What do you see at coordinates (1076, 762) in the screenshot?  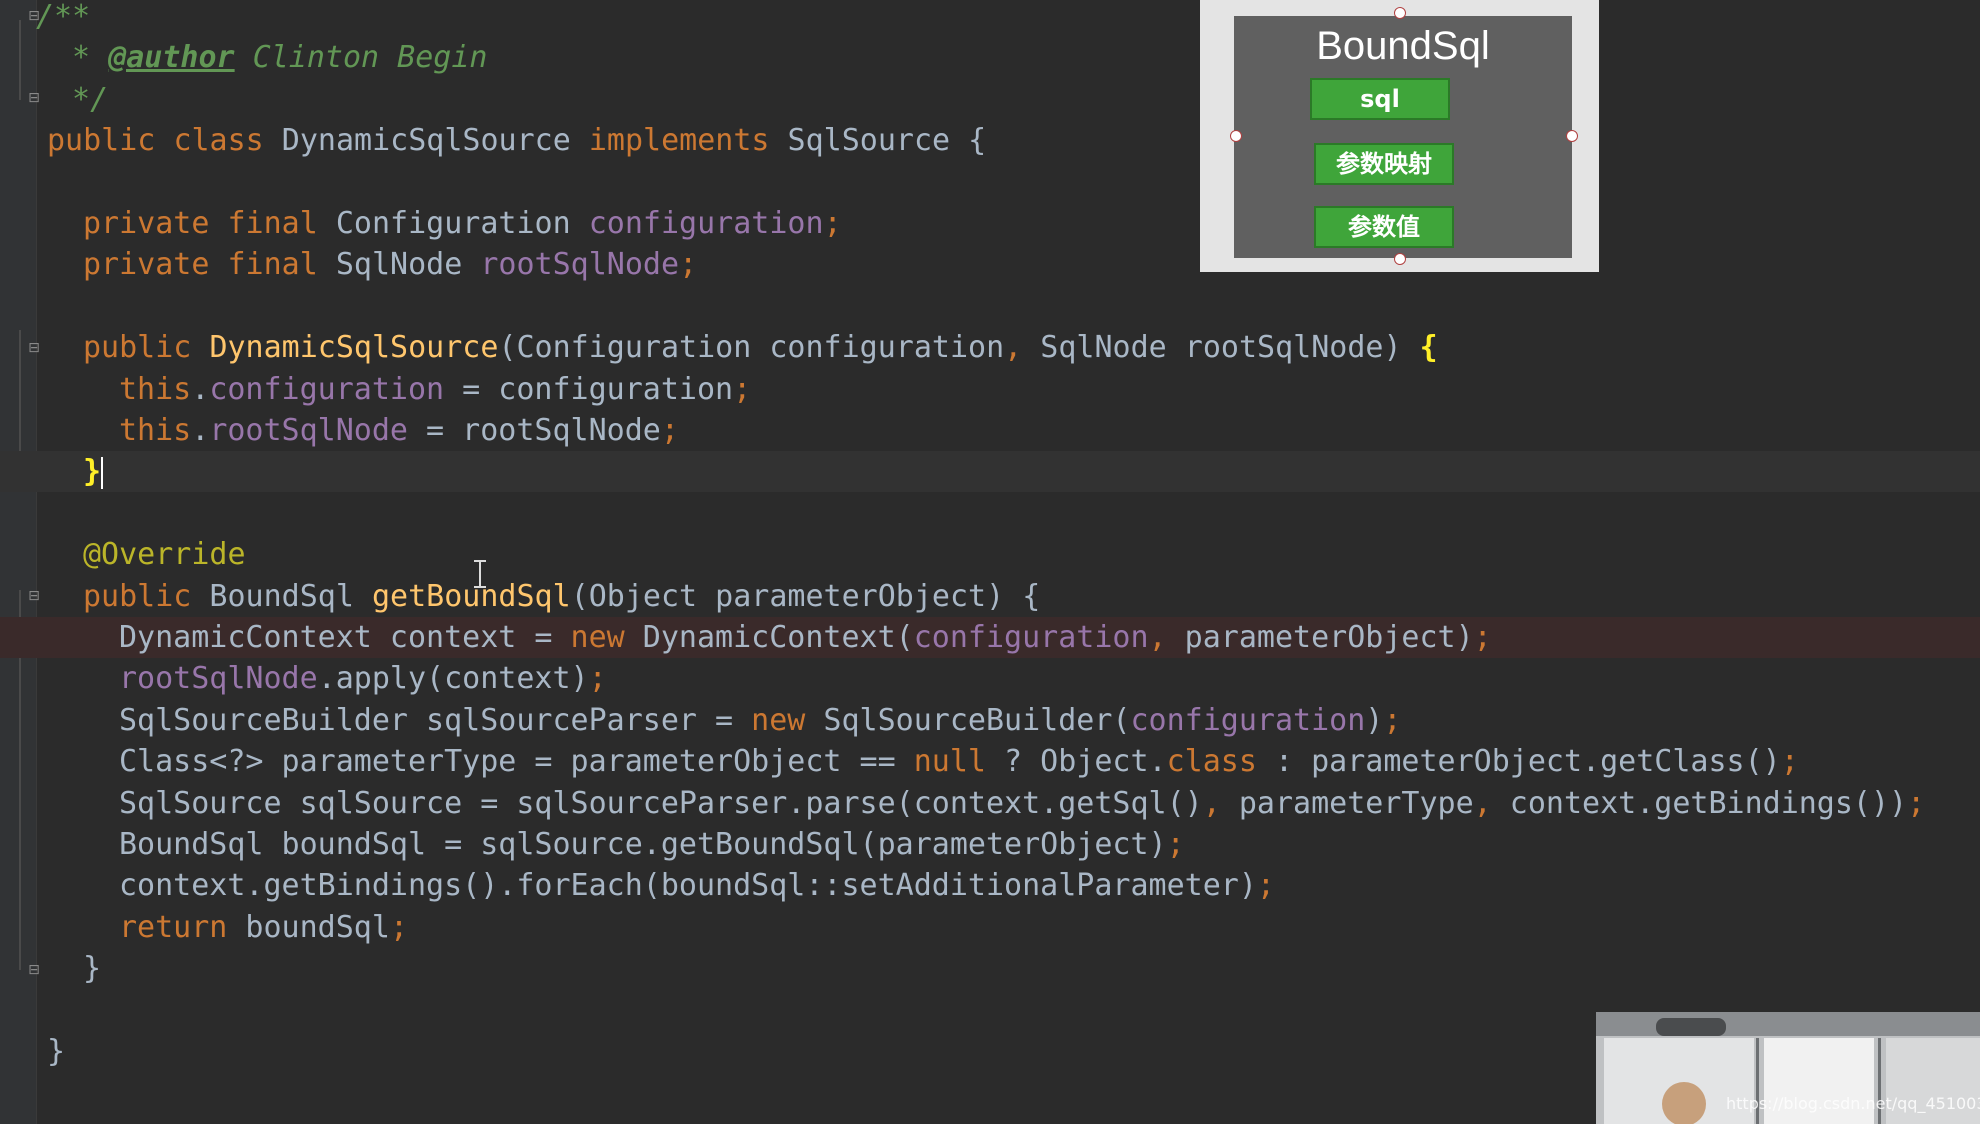 I see `code-token: ? Object.` at bounding box center [1076, 762].